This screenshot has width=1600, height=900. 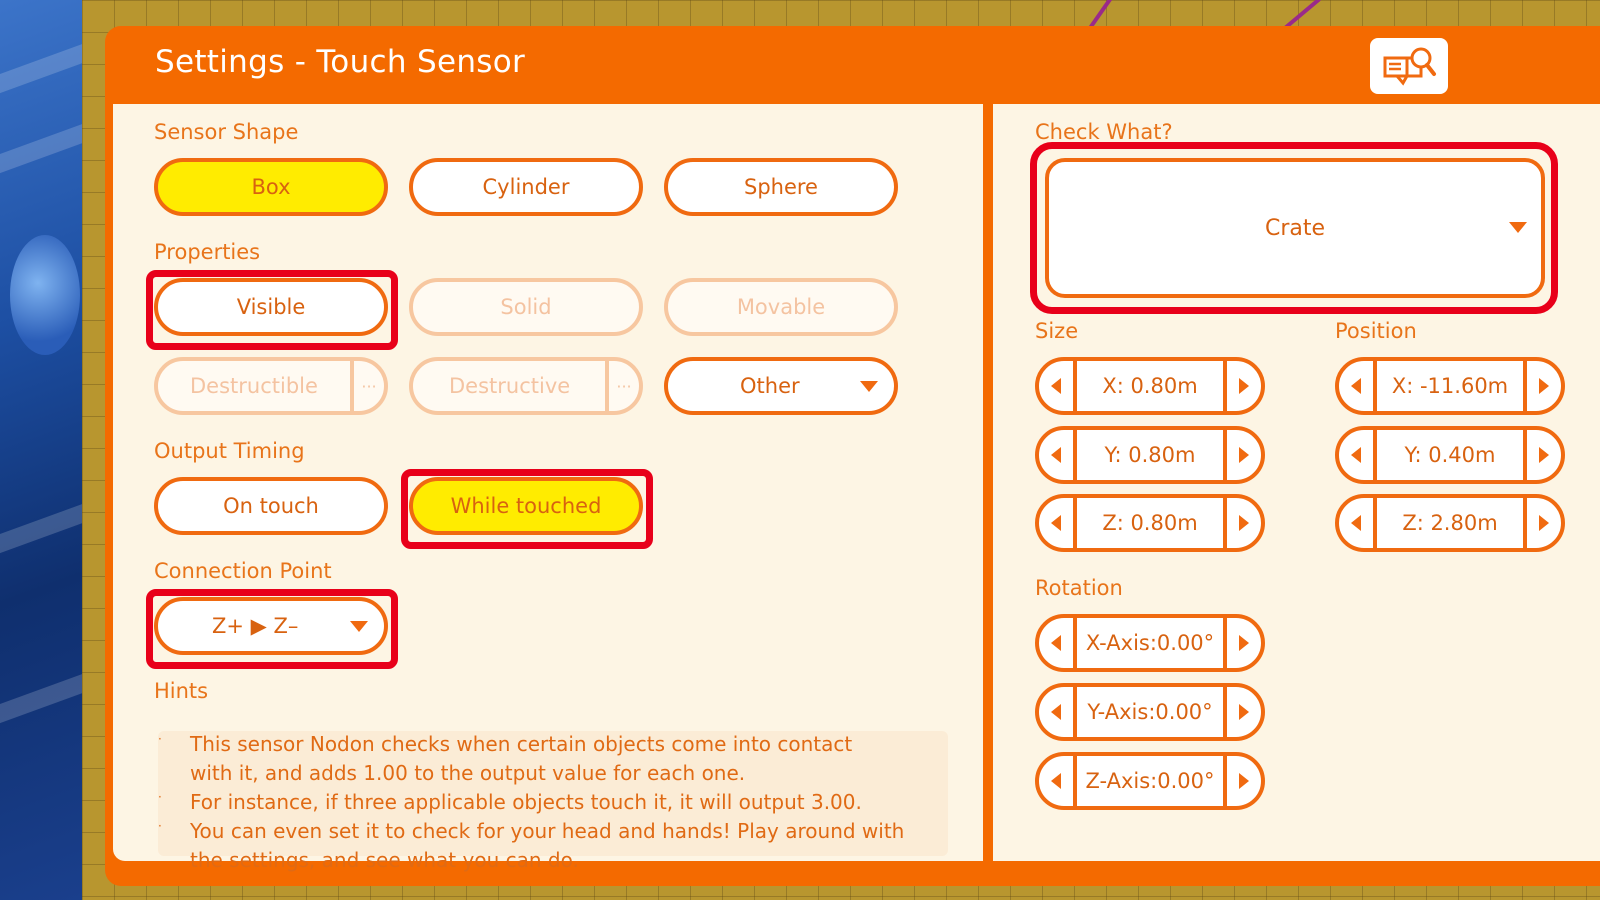 What do you see at coordinates (1057, 331) in the screenshot?
I see `size-label: Size` at bounding box center [1057, 331].